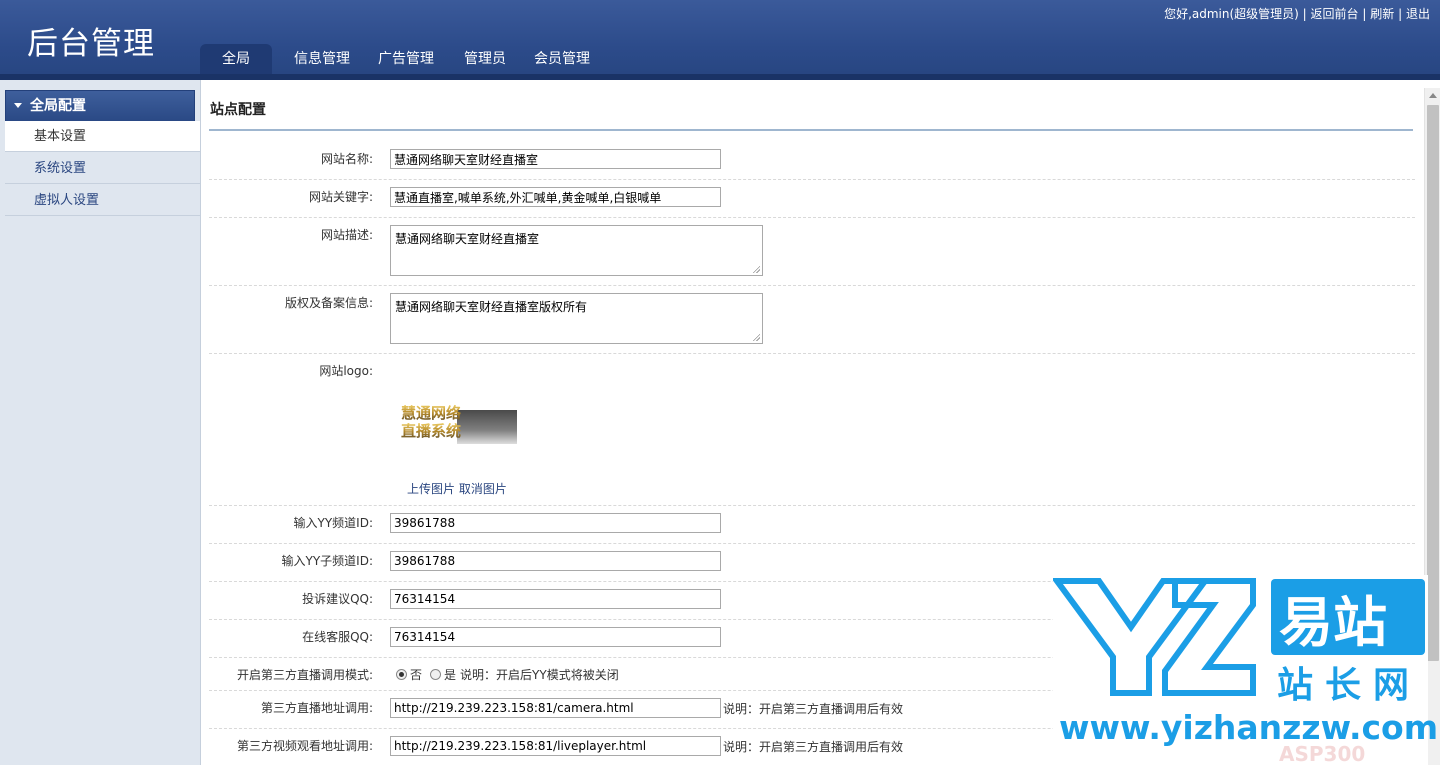 The width and height of the screenshot is (1440, 765). I want to click on keywords-label: 网站关键字:, so click(340, 197).